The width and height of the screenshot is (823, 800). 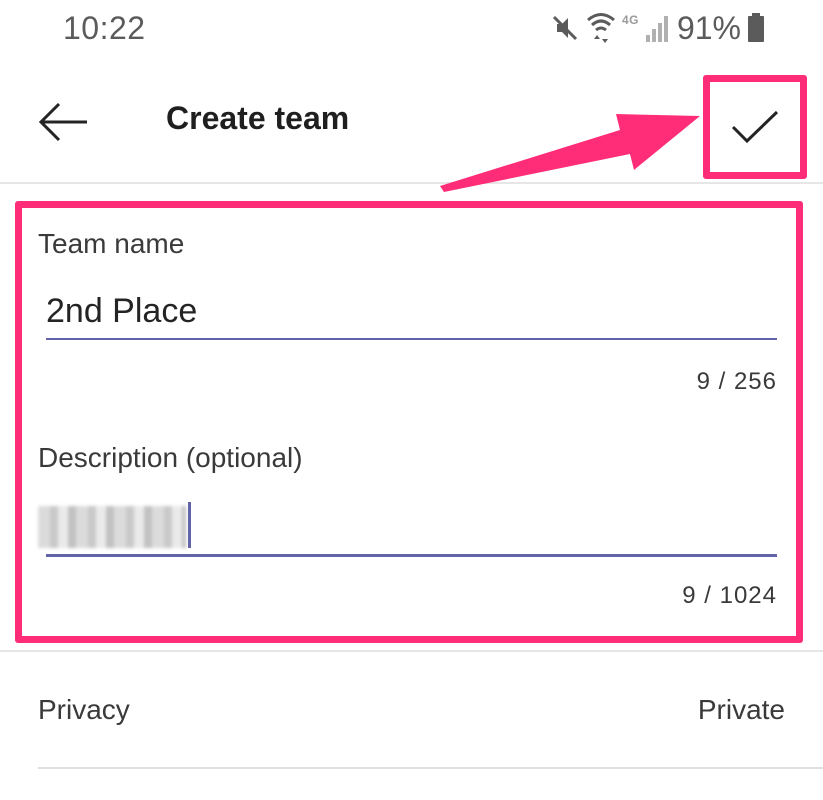 I want to click on annotation-arrow-icon, so click(x=570, y=153).